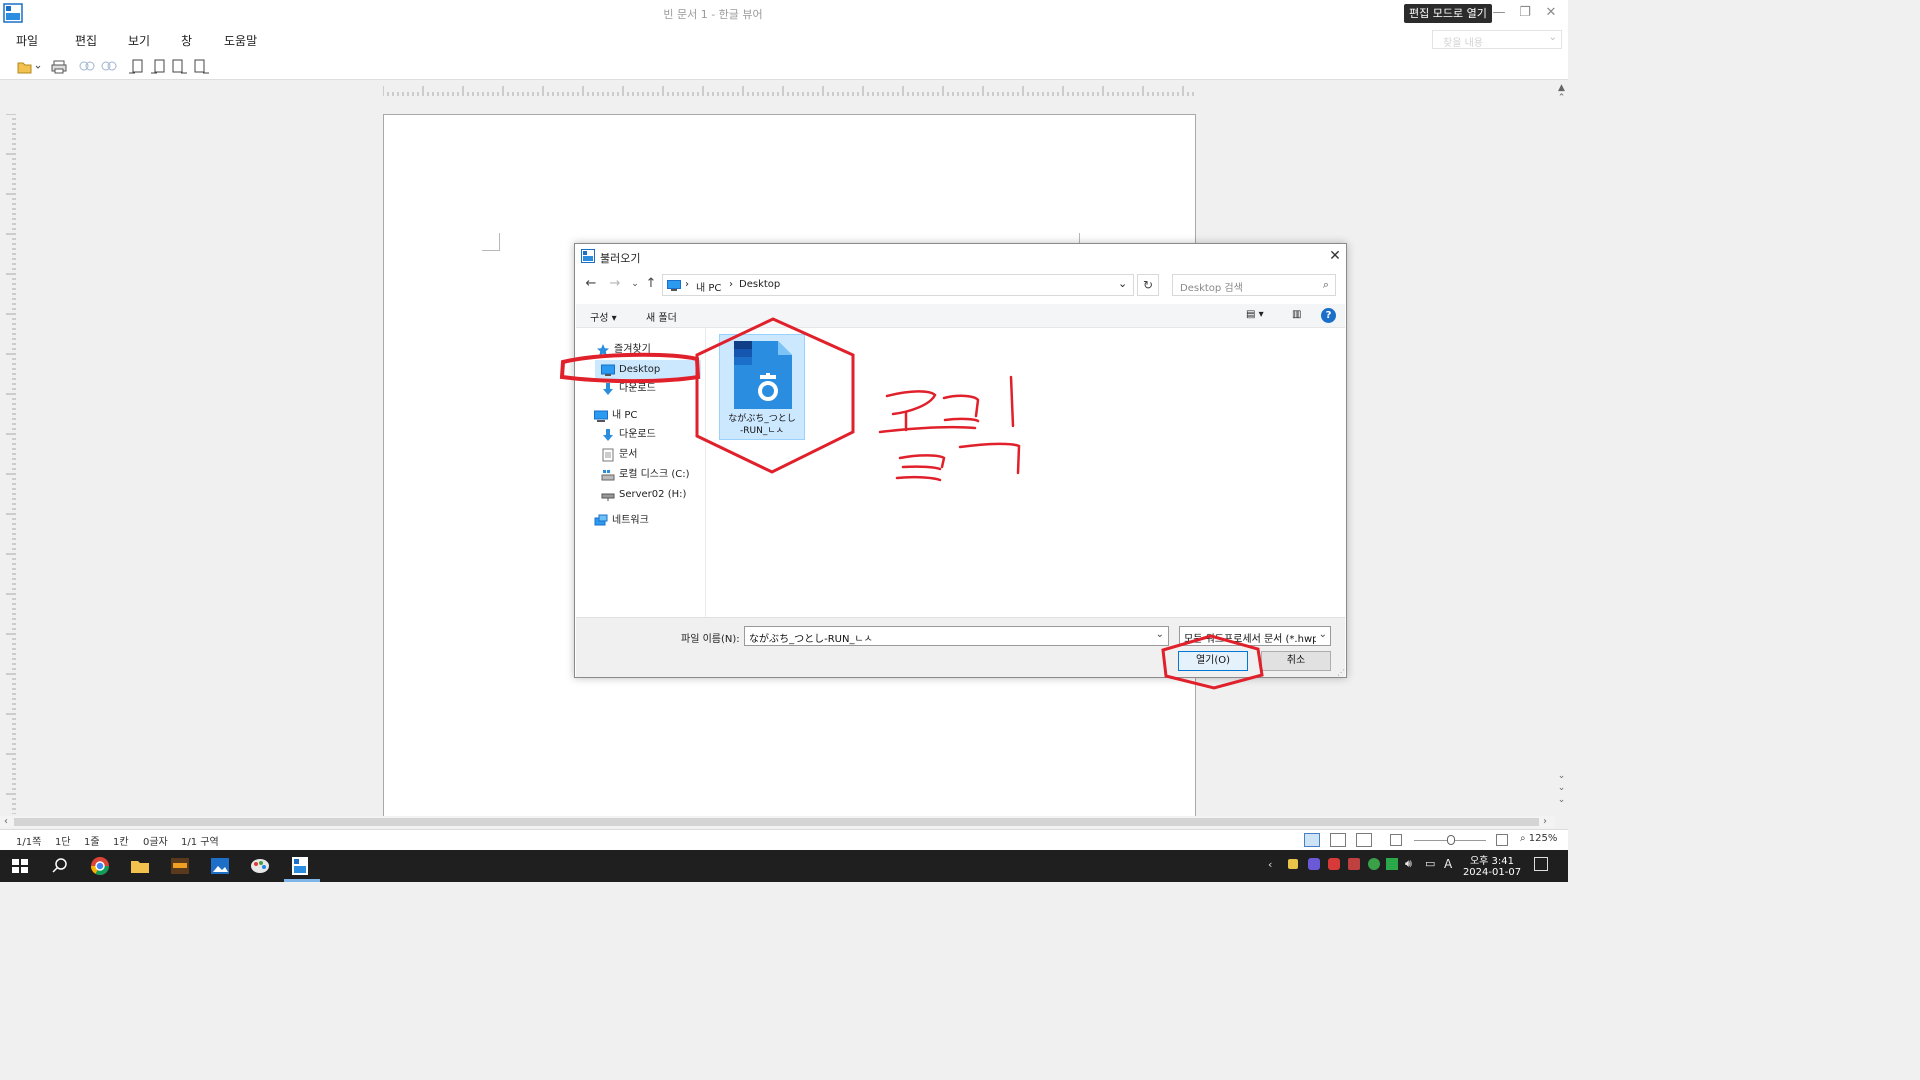 The width and height of the screenshot is (1920, 1080). Describe the element at coordinates (1545, 821) in the screenshot. I see `scroll-right-icon: ›` at that location.